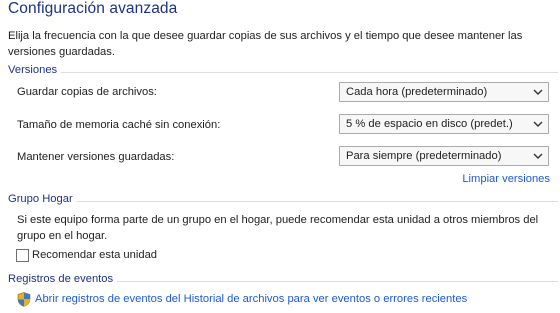 Image resolution: width=560 pixels, height=313 pixels. Describe the element at coordinates (96, 157) in the screenshot. I see `keep-versions-label: Mantener versiones guardadas:` at that location.